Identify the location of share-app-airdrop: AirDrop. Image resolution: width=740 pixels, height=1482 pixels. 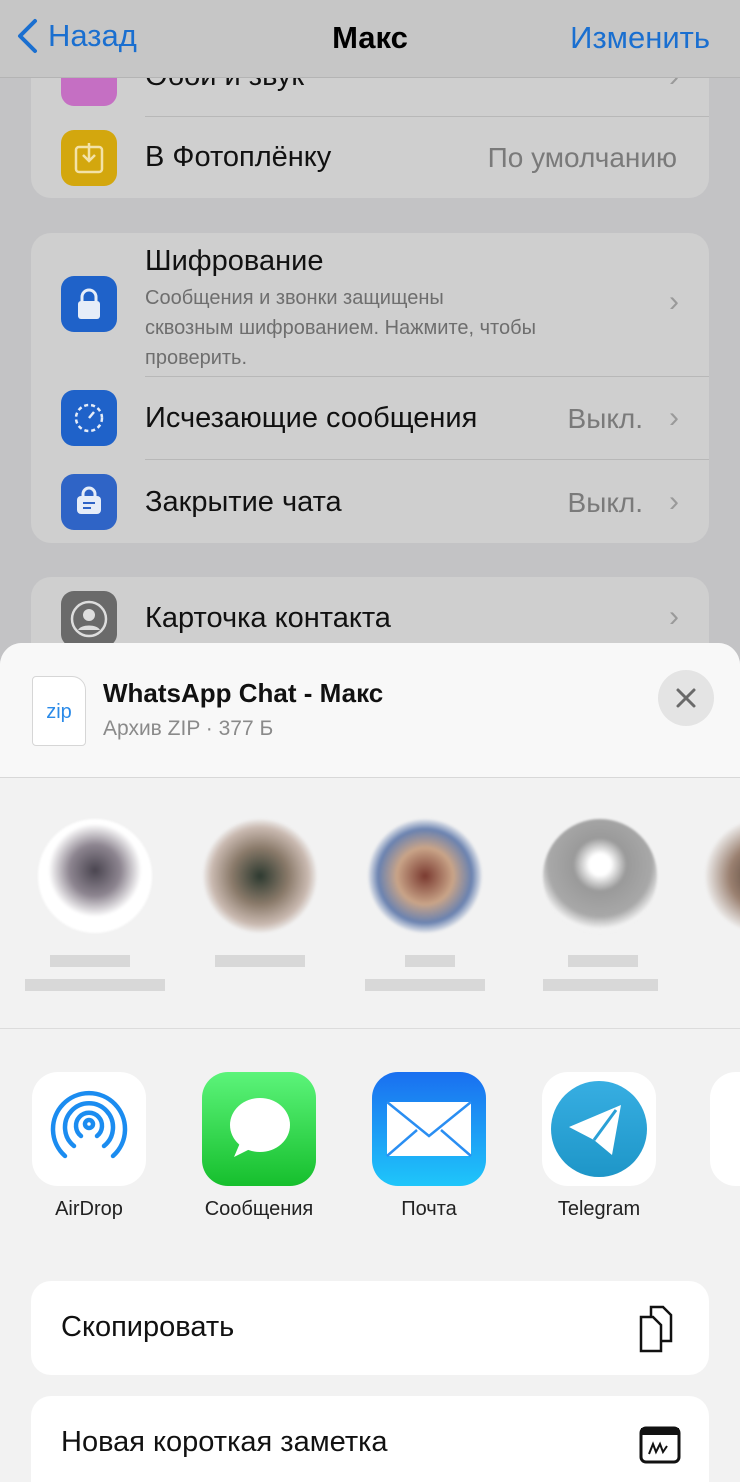
(89, 1146).